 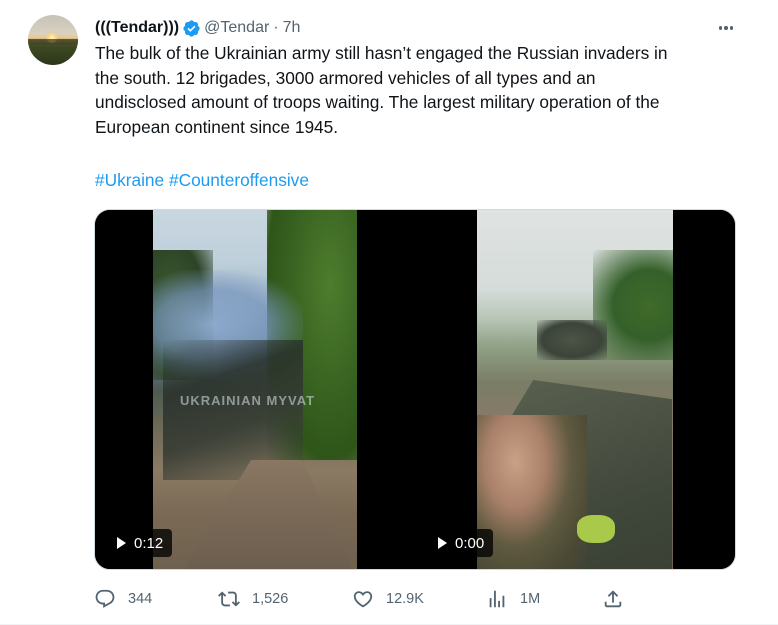 I want to click on video-duration: 0:00, so click(x=470, y=543).